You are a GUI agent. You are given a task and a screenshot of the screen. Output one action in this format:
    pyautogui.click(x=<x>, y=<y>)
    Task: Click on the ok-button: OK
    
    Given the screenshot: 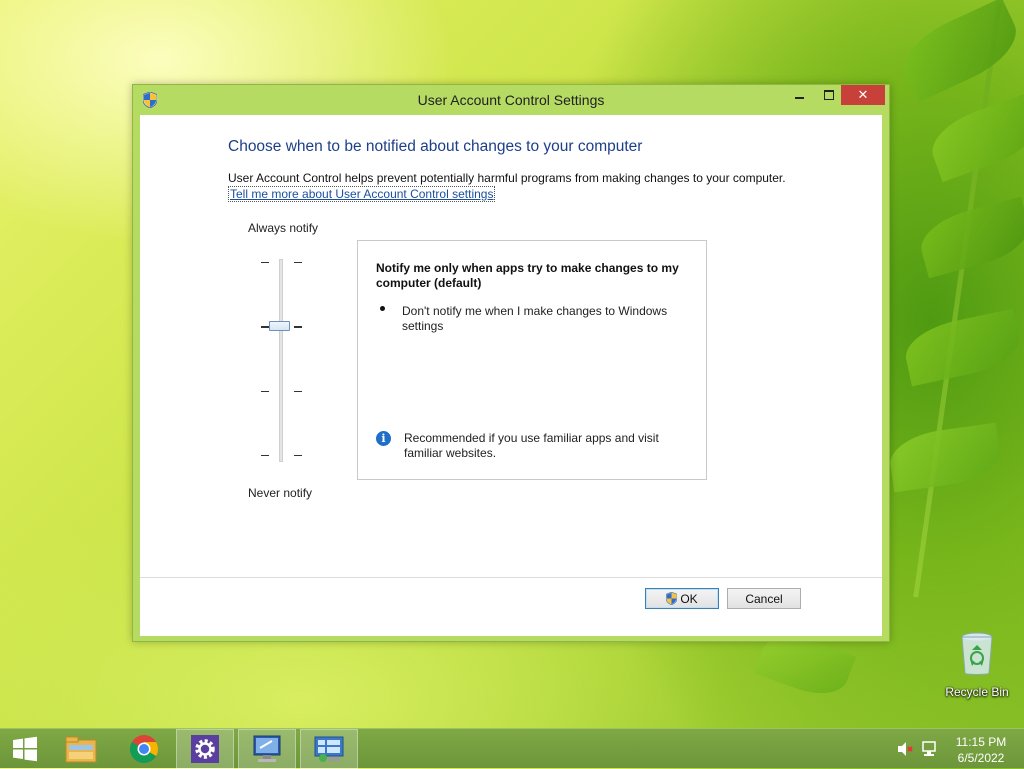 What is the action you would take?
    pyautogui.click(x=682, y=598)
    